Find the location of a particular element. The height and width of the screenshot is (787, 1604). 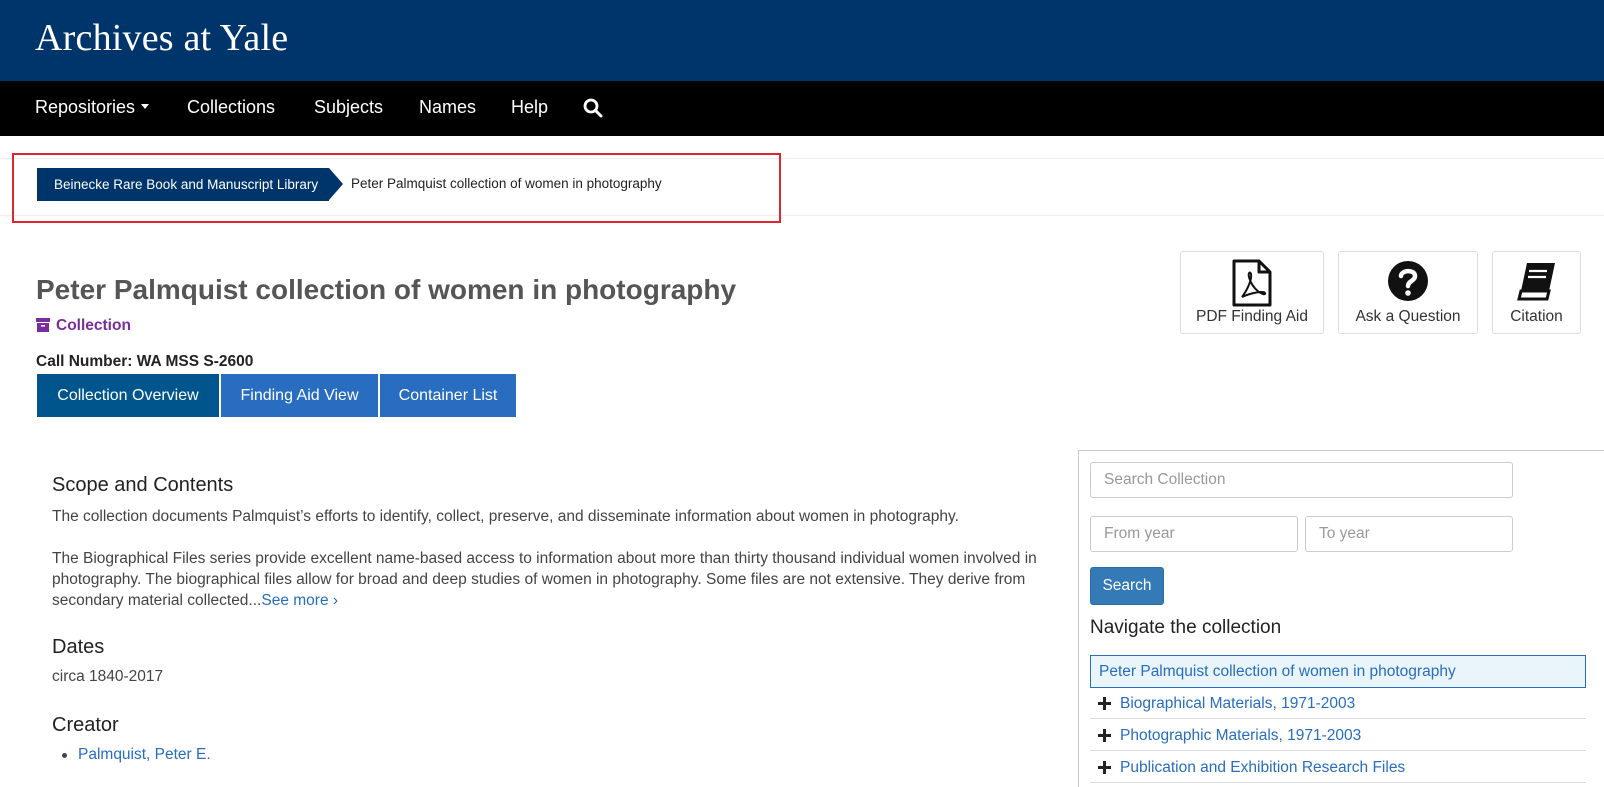

call-number-value: WA MSS S-2600 is located at coordinates (195, 361).